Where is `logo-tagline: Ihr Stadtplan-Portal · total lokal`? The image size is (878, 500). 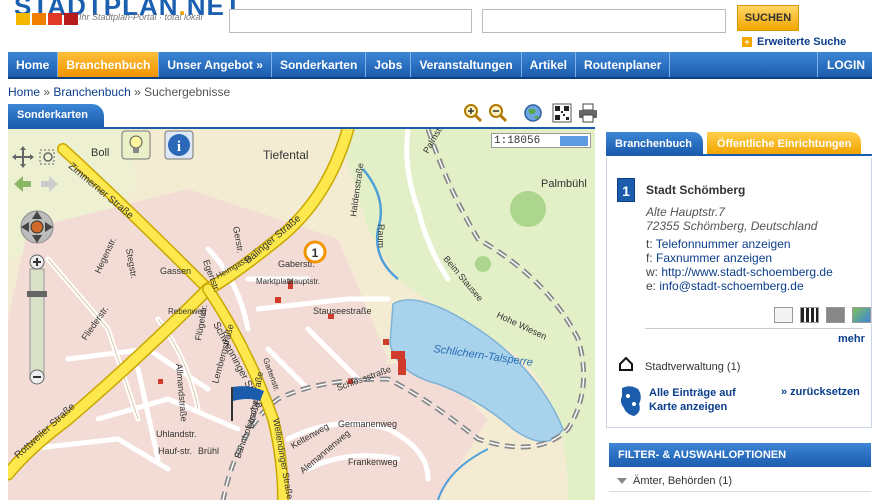
logo-tagline: Ihr Stadtplan-Portal · total lokal is located at coordinates (141, 17).